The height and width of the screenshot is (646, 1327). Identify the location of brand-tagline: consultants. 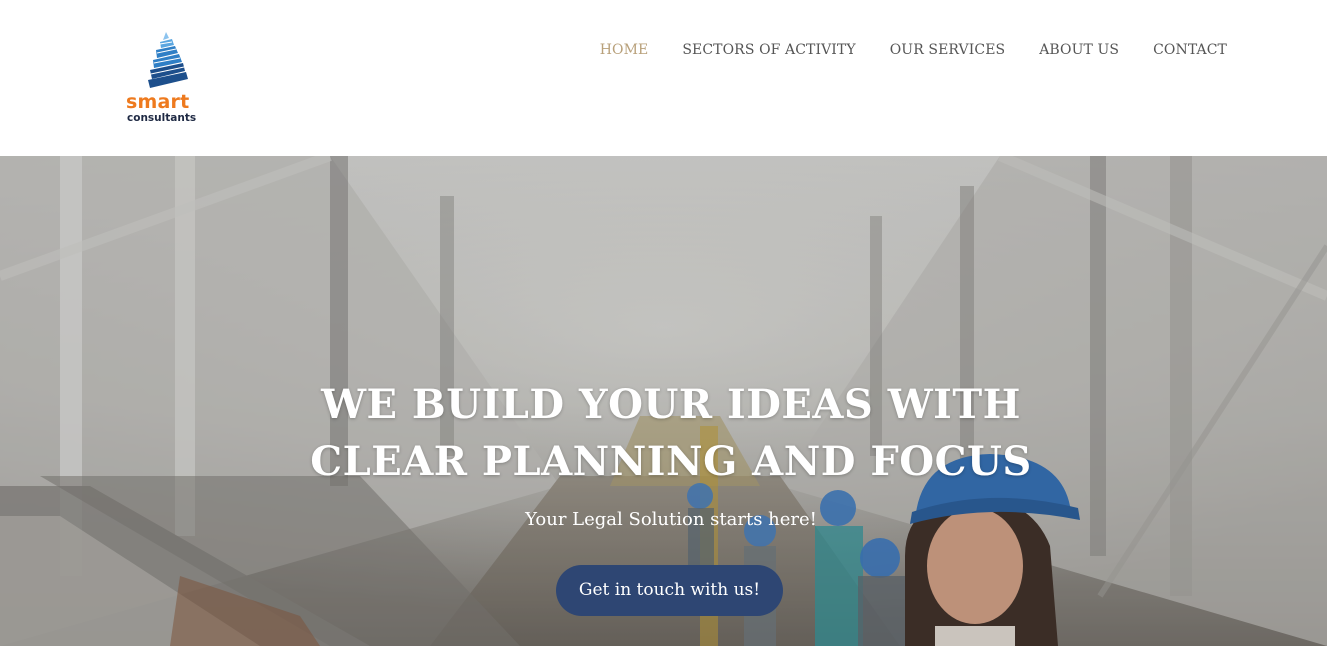
(162, 118).